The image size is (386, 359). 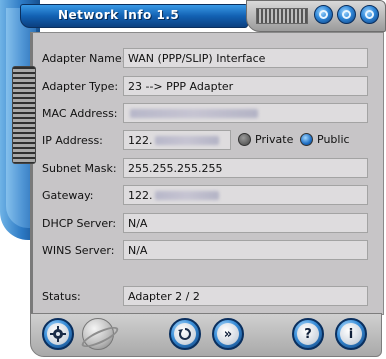 What do you see at coordinates (197, 58) in the screenshot?
I see `adapter-name-value: WAN (PPP/SLIP) Interface` at bounding box center [197, 58].